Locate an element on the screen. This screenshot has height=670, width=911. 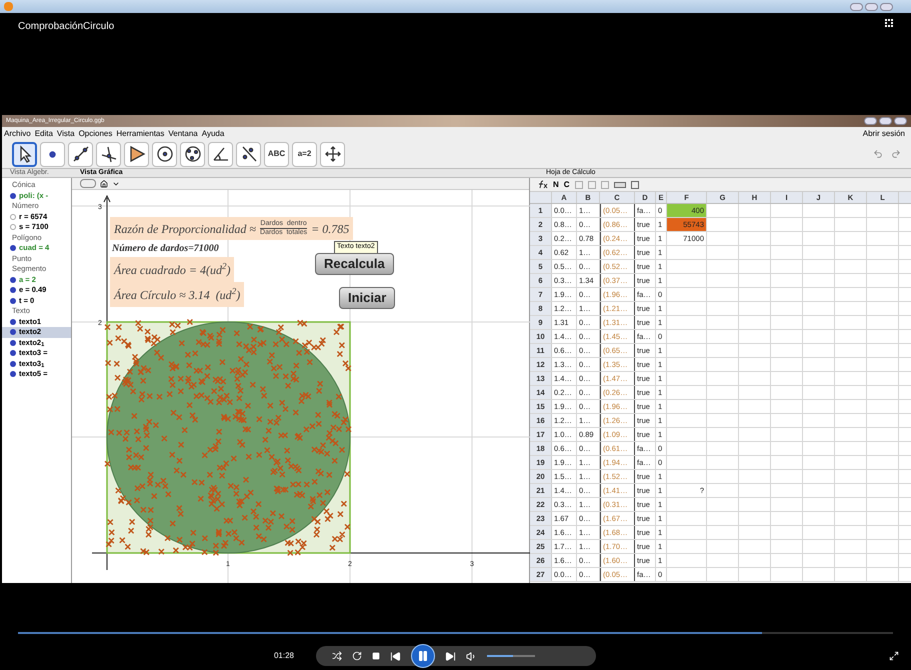
time-display: 01:28 is located at coordinates (284, 656).